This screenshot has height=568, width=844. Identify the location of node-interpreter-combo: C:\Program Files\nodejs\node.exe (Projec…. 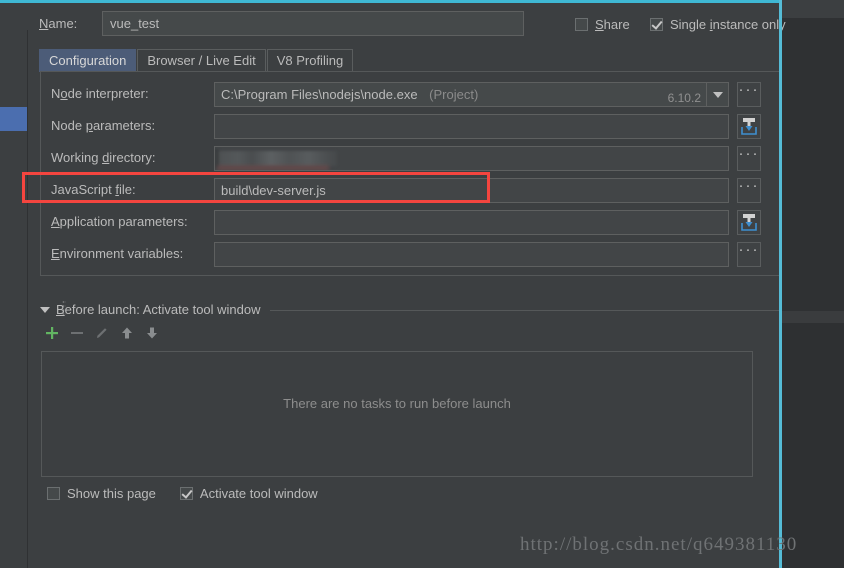
(471, 94).